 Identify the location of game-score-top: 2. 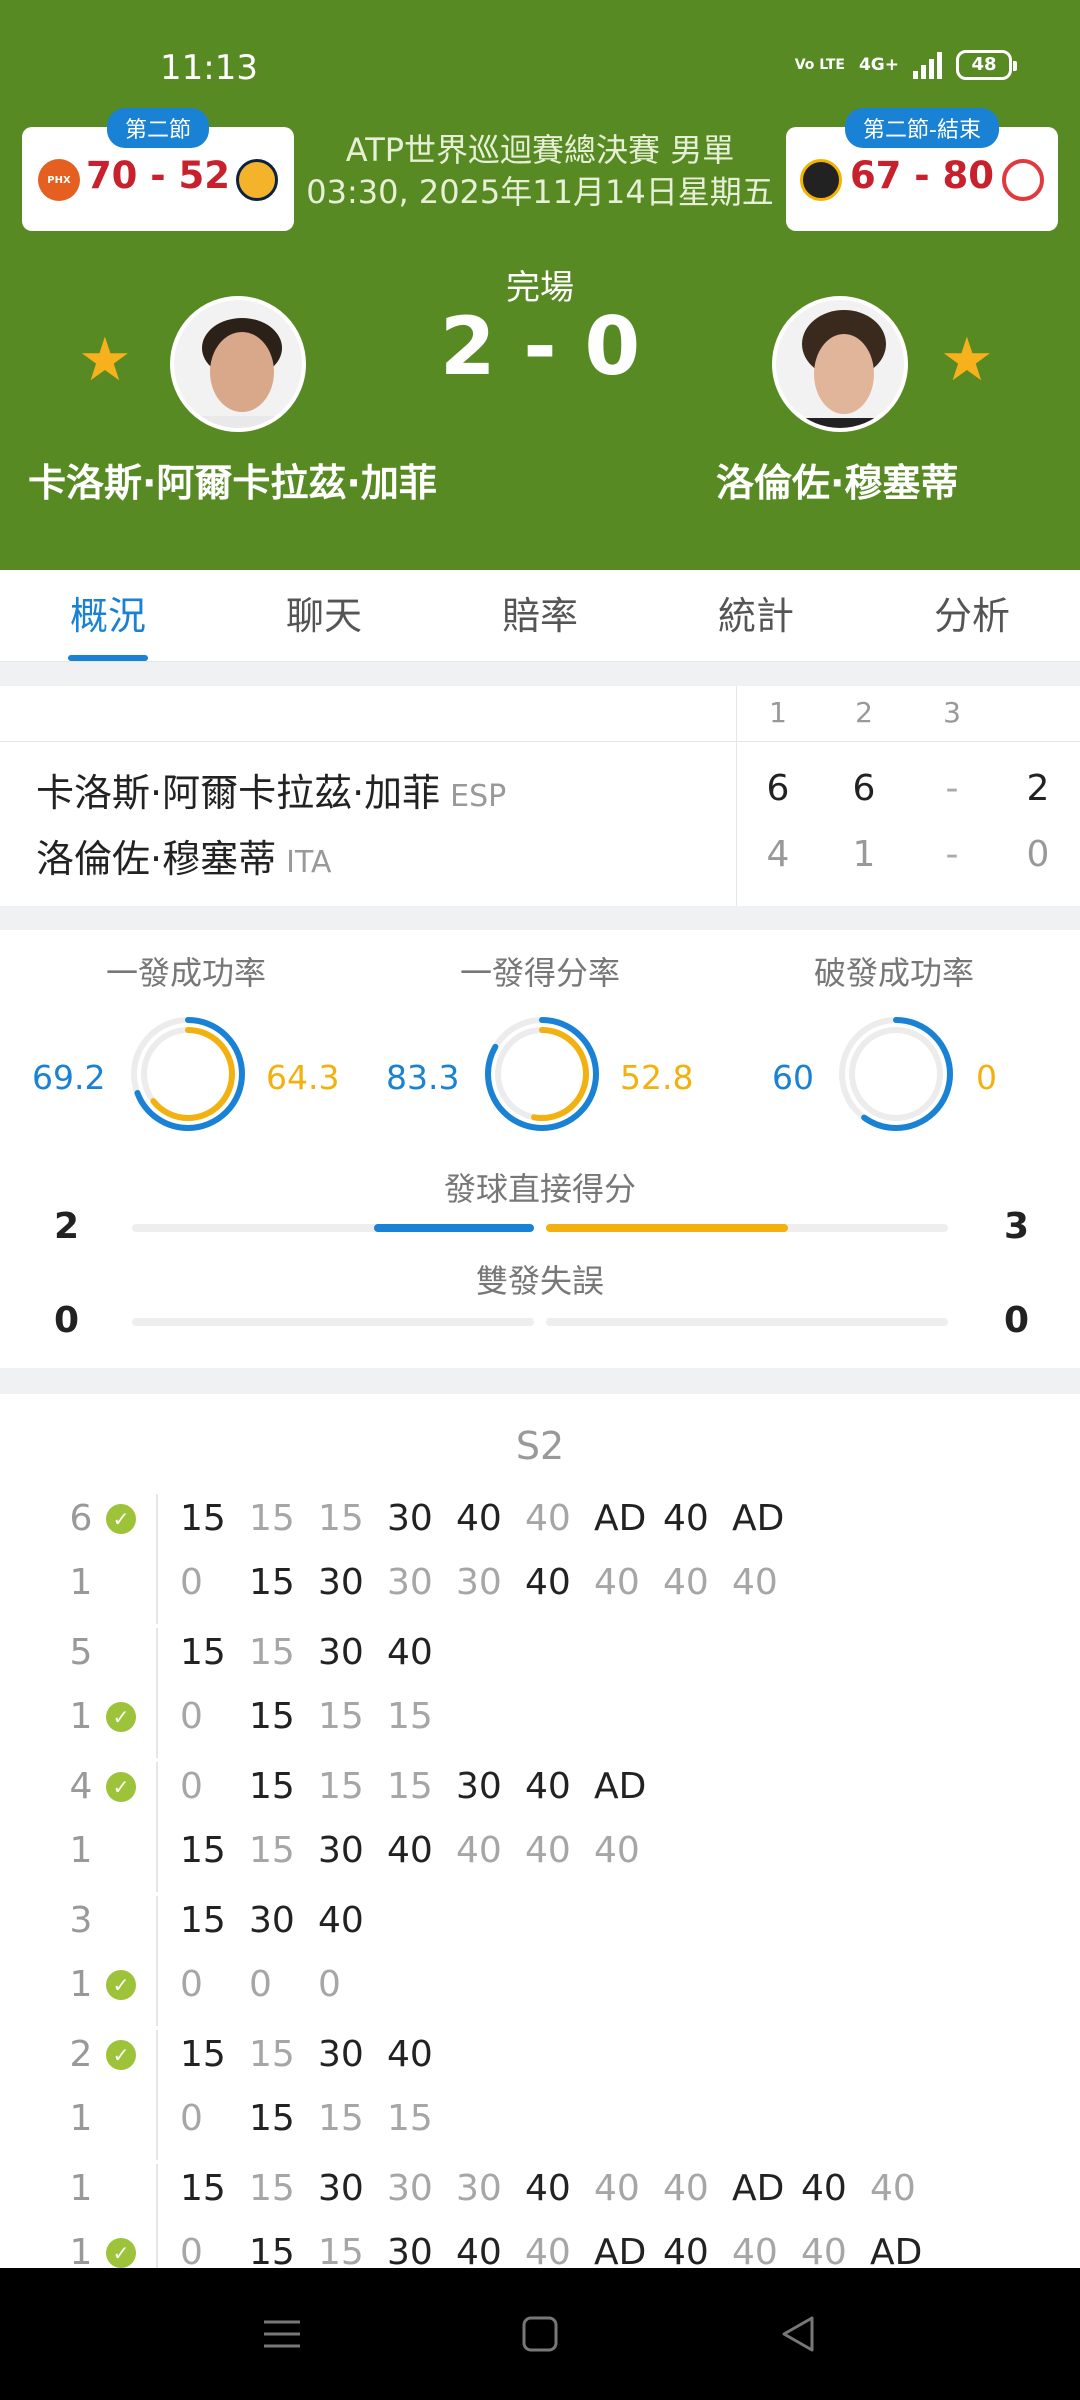
(81, 2054).